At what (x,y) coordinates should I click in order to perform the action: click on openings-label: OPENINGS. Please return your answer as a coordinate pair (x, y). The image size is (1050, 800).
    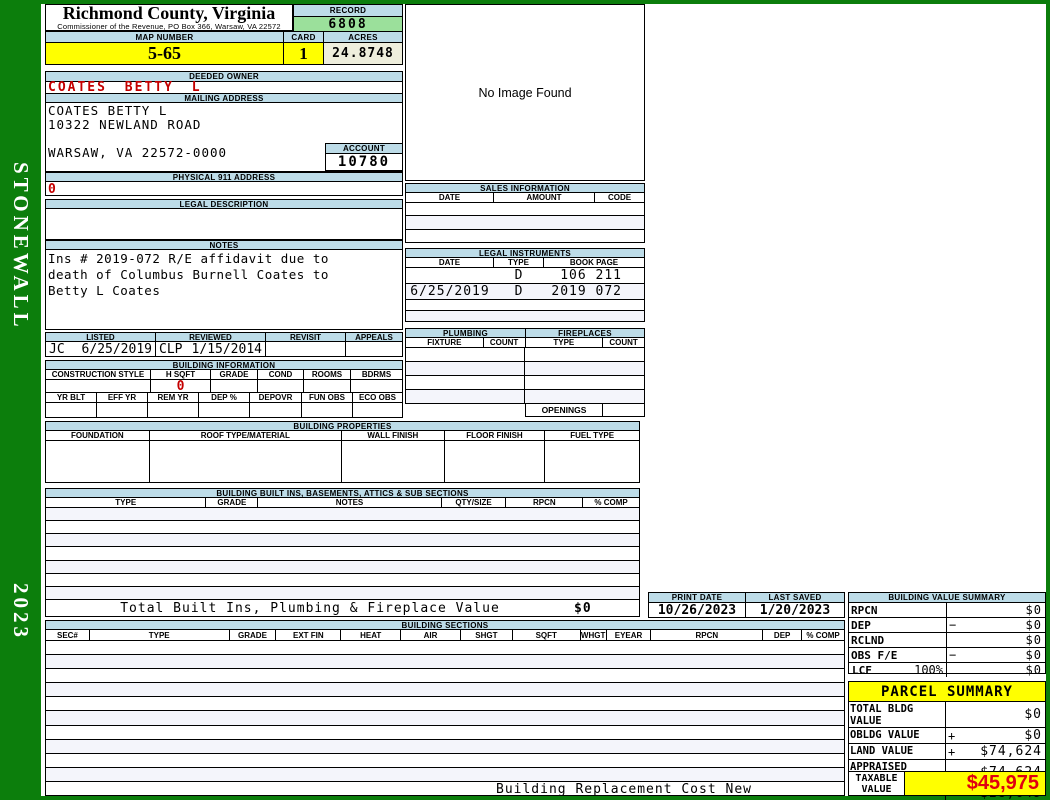
    Looking at the image, I should click on (564, 410).